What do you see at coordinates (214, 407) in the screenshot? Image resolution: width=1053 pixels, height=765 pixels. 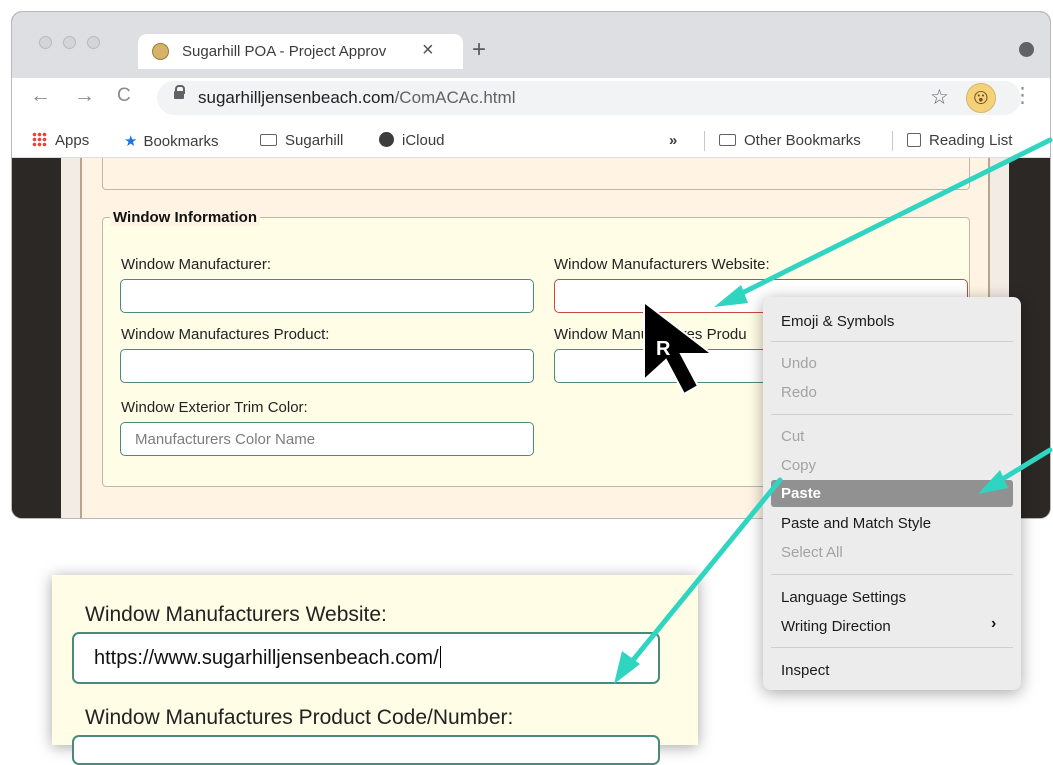 I see `window-exterior-trim-color-label: Window Exterior Trim Color:` at bounding box center [214, 407].